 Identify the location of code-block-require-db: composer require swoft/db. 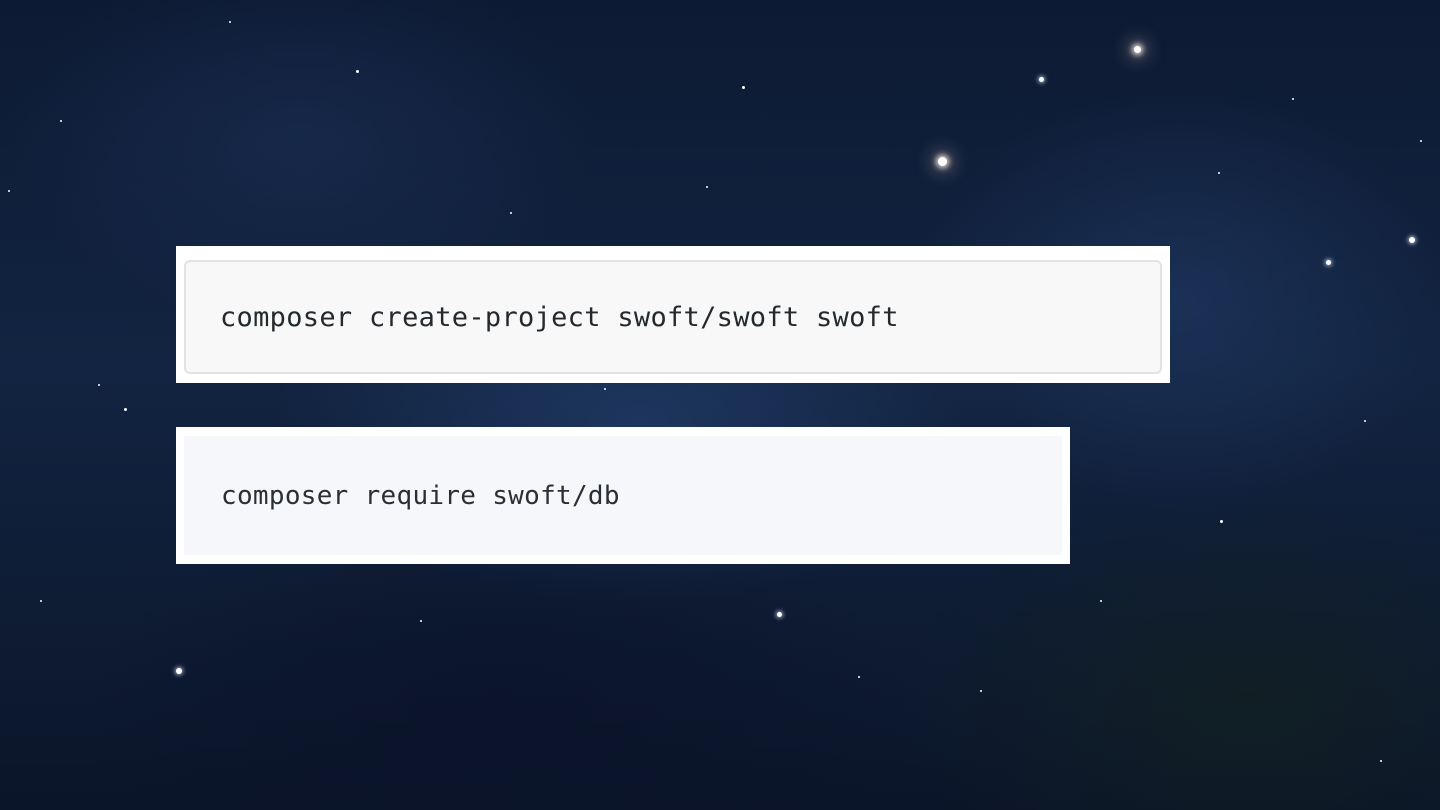
(623, 495).